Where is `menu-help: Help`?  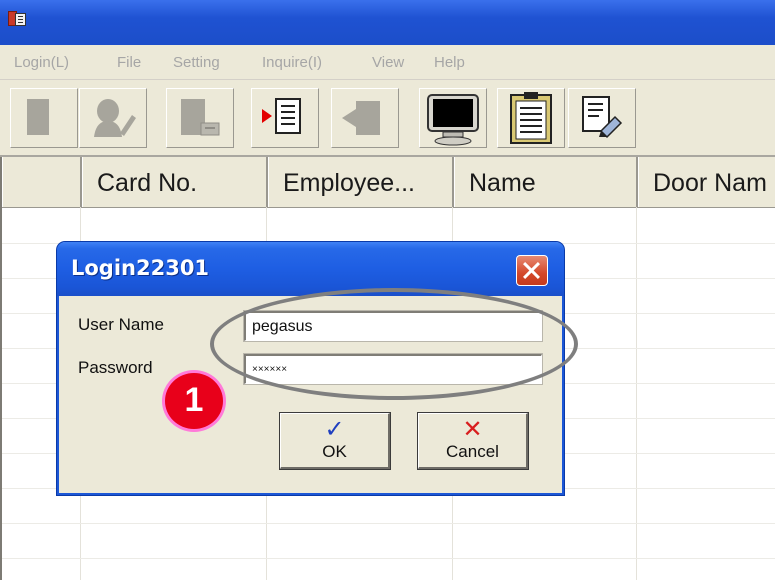 menu-help: Help is located at coordinates (449, 62).